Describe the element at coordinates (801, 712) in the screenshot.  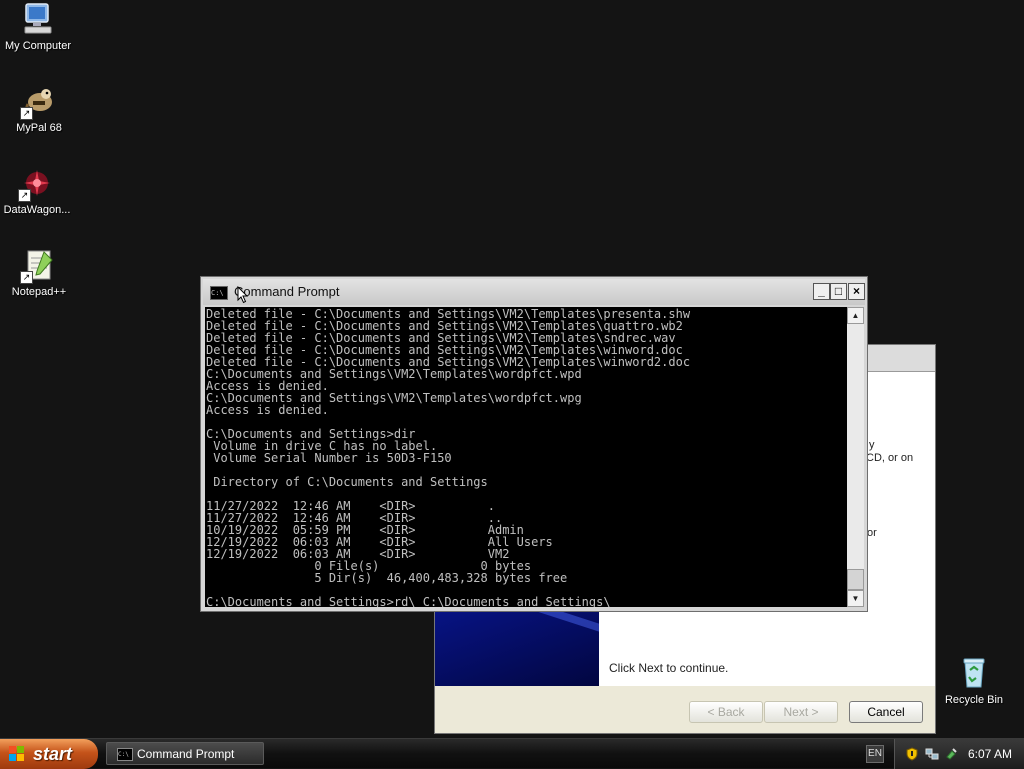
I see `next-button: Next >` at that location.